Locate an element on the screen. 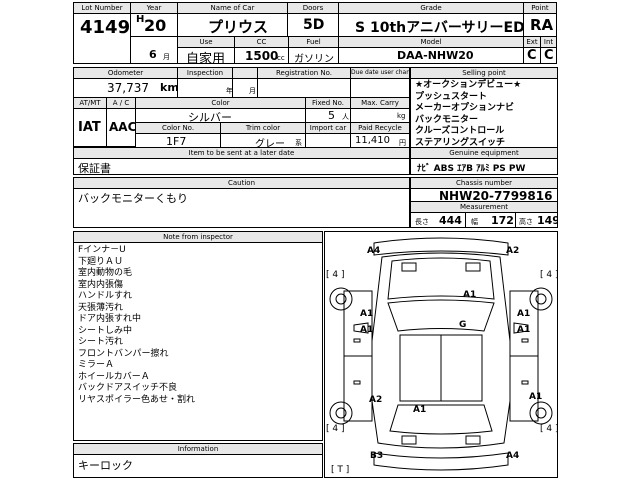 The height and width of the screenshot is (480, 640). int-value: C is located at coordinates (549, 55).